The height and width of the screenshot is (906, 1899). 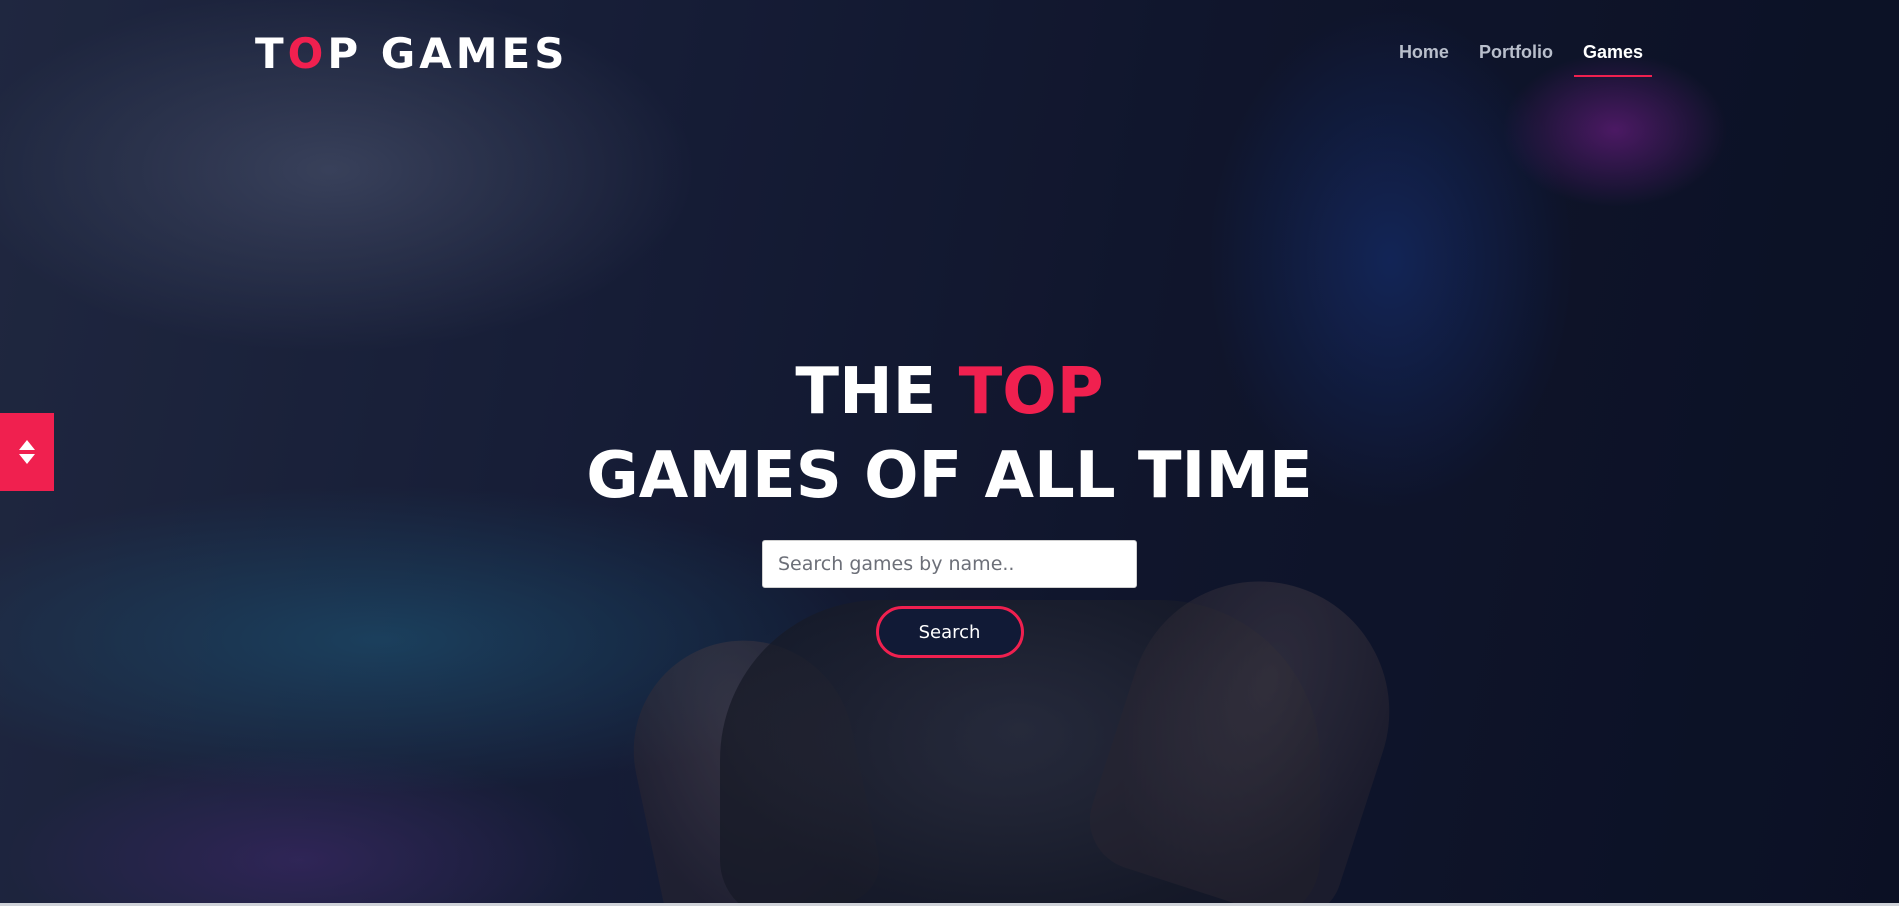 I want to click on nav-item-label: Portfolio, so click(x=1515, y=52).